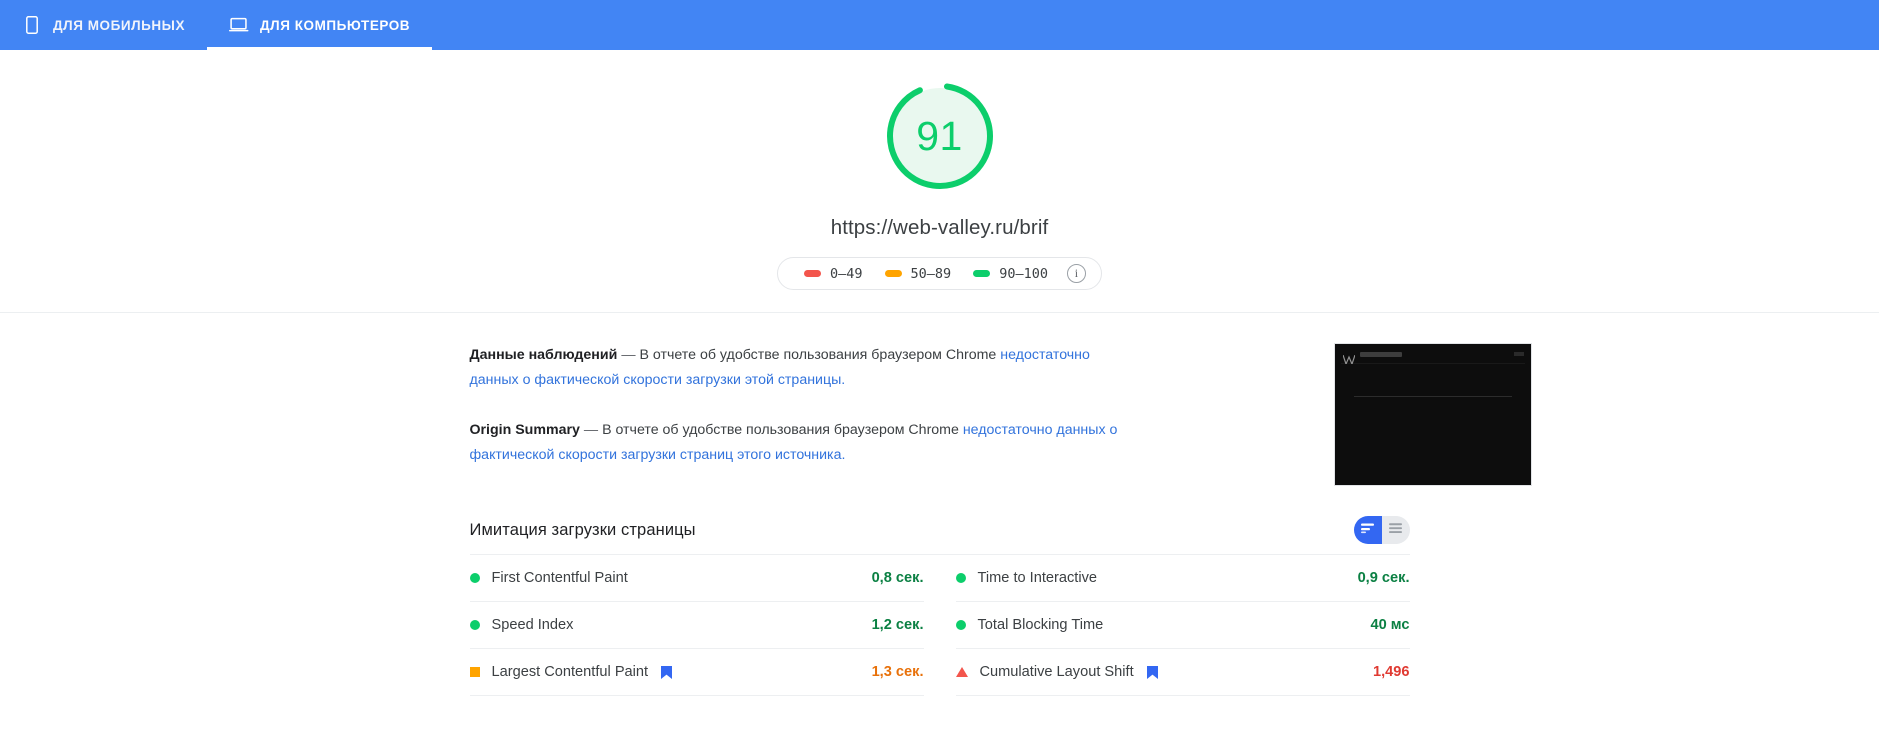 The height and width of the screenshot is (749, 1879). I want to click on device-tab-bar: ДЛЯ МОБИЛЬНЫХ ДЛЯ КОМПЬЮТЕРОВ, so click(939, 25).